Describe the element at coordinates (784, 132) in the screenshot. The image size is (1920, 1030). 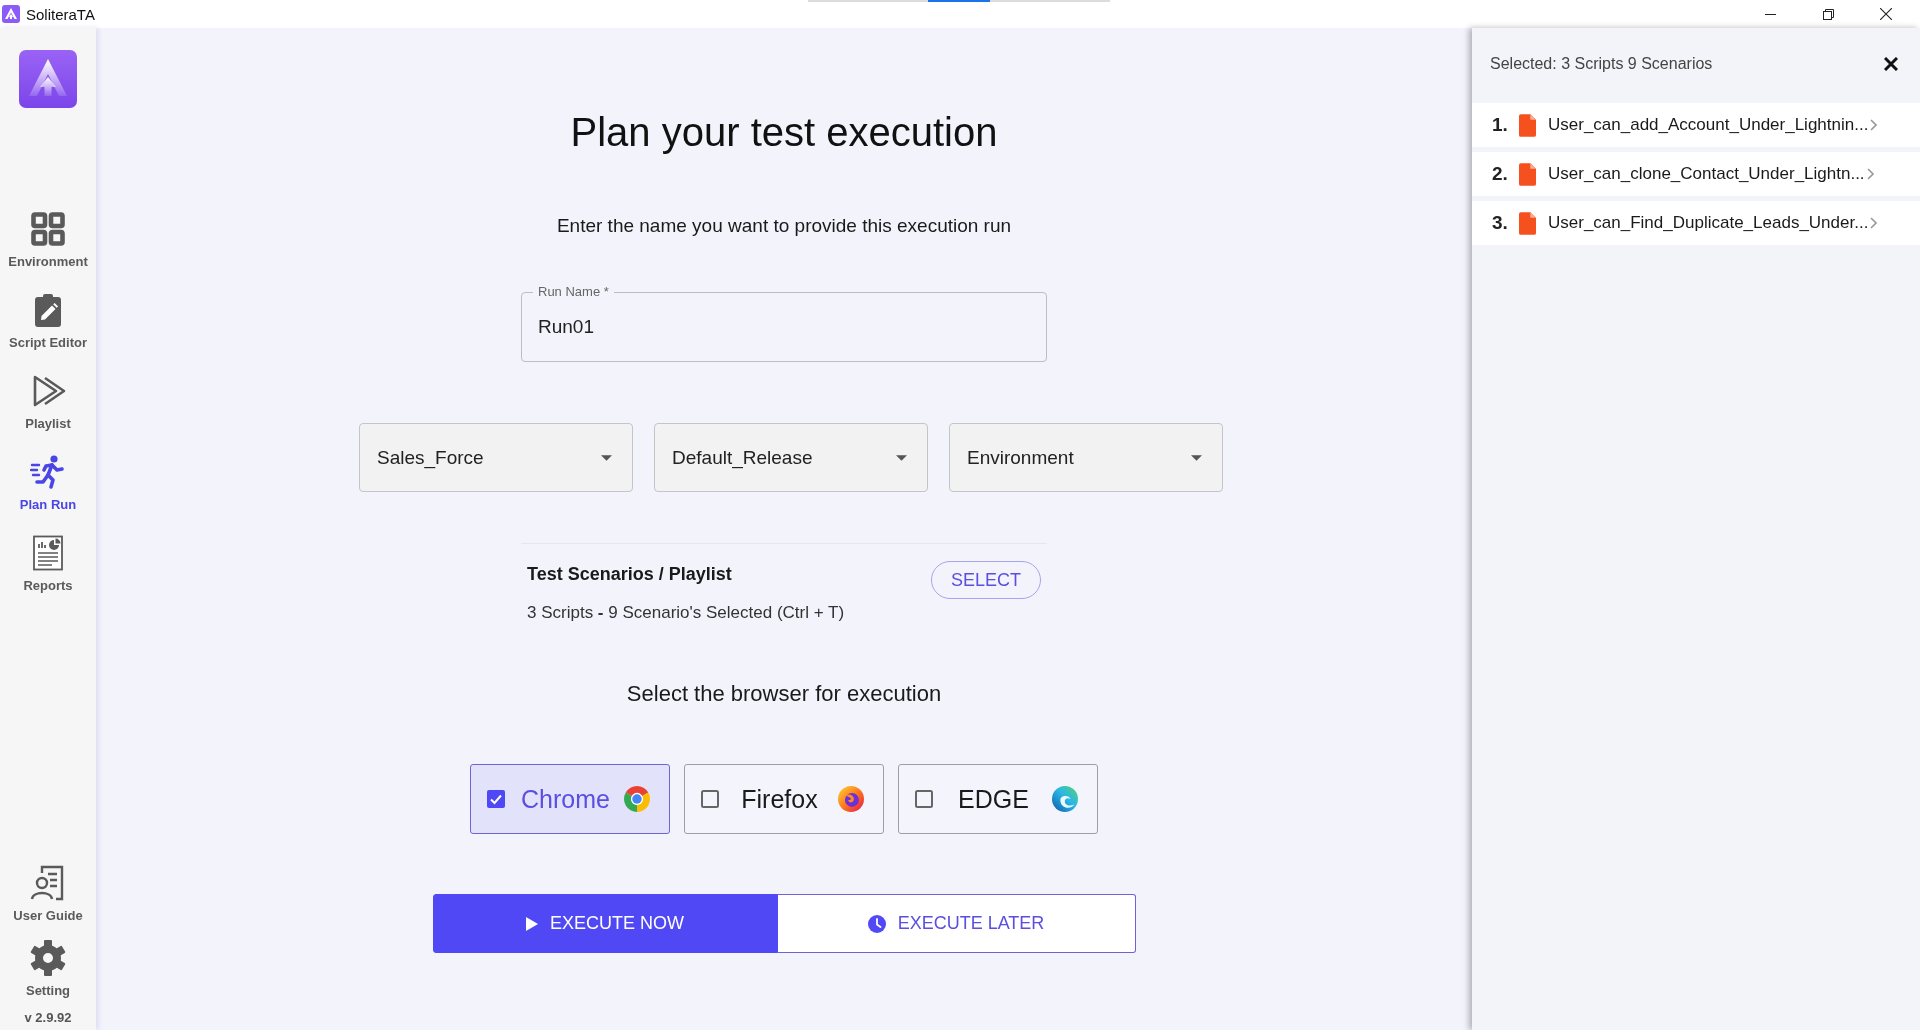
I see `page-title: Plan your test execution` at that location.